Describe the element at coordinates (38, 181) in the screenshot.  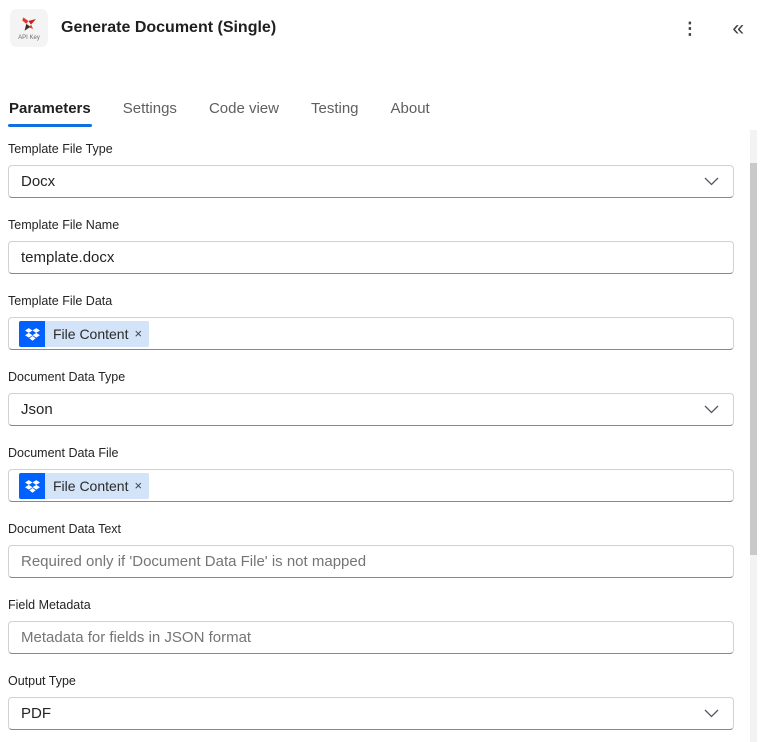
I see `dropdown-value: Docx` at that location.